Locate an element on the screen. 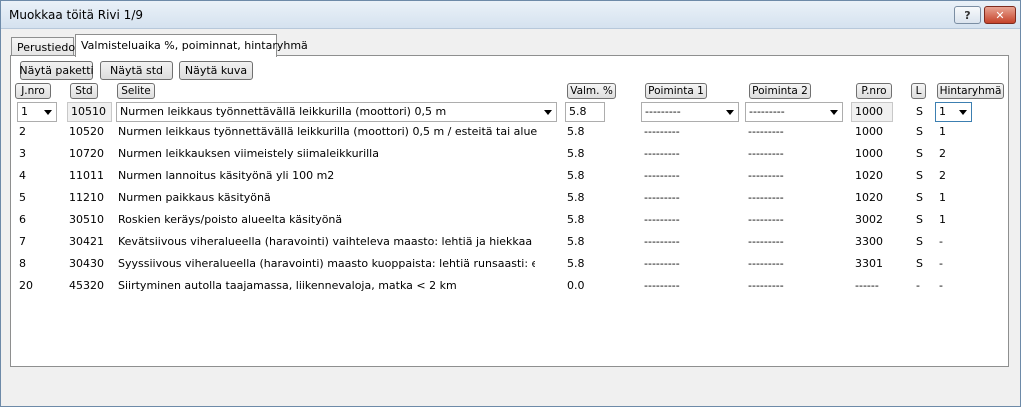 The width and height of the screenshot is (1021, 407). std-cell: 45320 is located at coordinates (86, 285).